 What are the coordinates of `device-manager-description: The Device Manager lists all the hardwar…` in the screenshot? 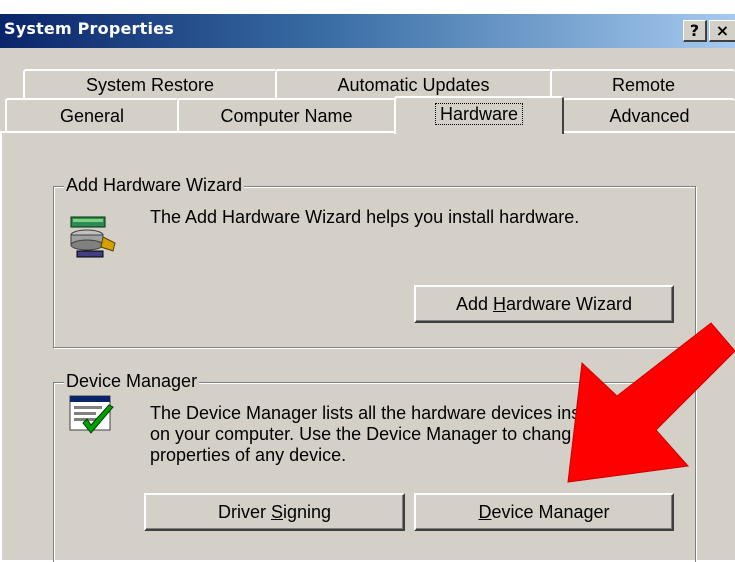 It's located at (367, 434).